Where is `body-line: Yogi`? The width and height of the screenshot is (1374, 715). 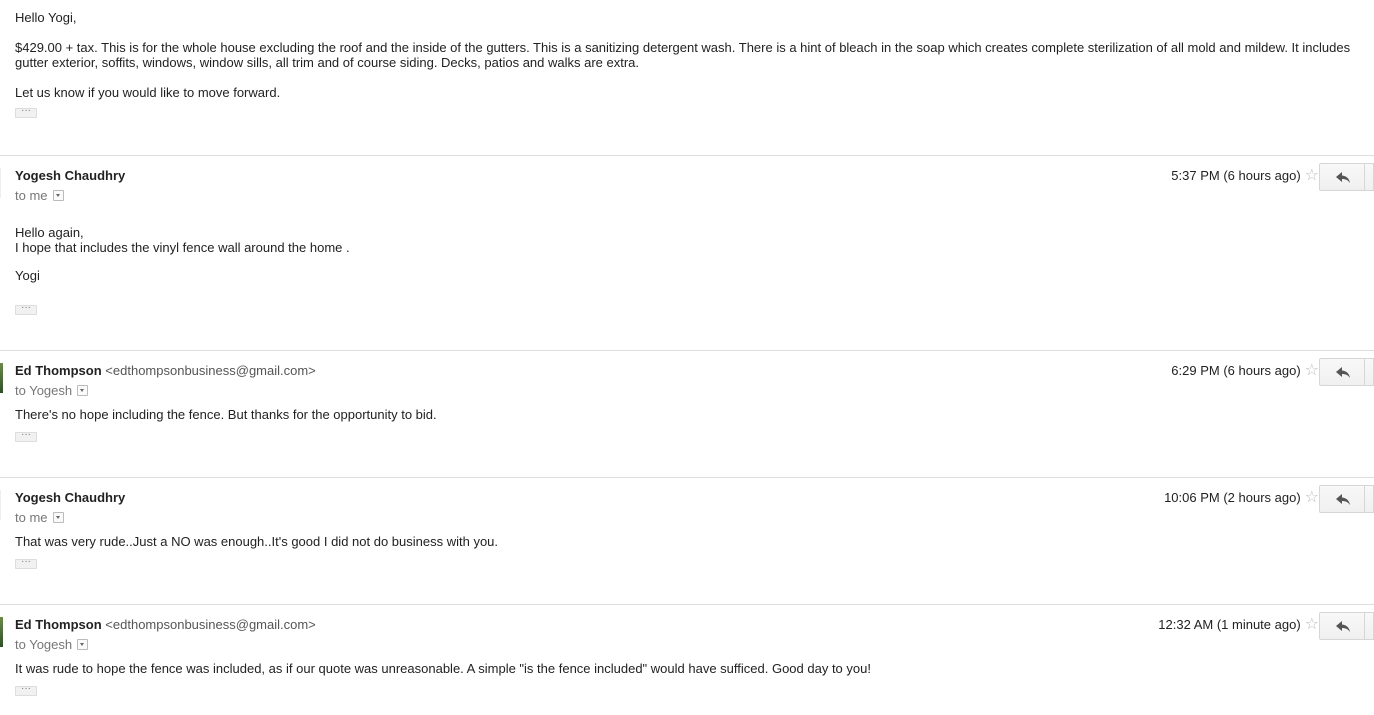 body-line: Yogi is located at coordinates (27, 275).